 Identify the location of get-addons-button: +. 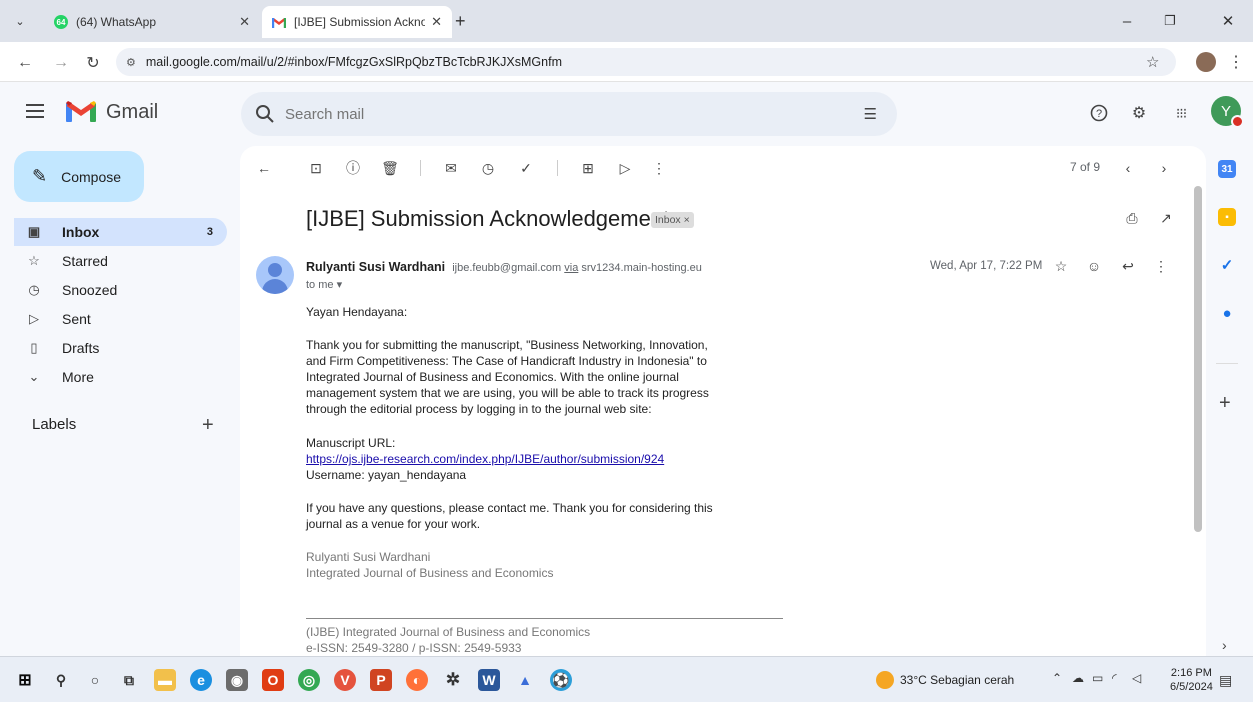
(1225, 403).